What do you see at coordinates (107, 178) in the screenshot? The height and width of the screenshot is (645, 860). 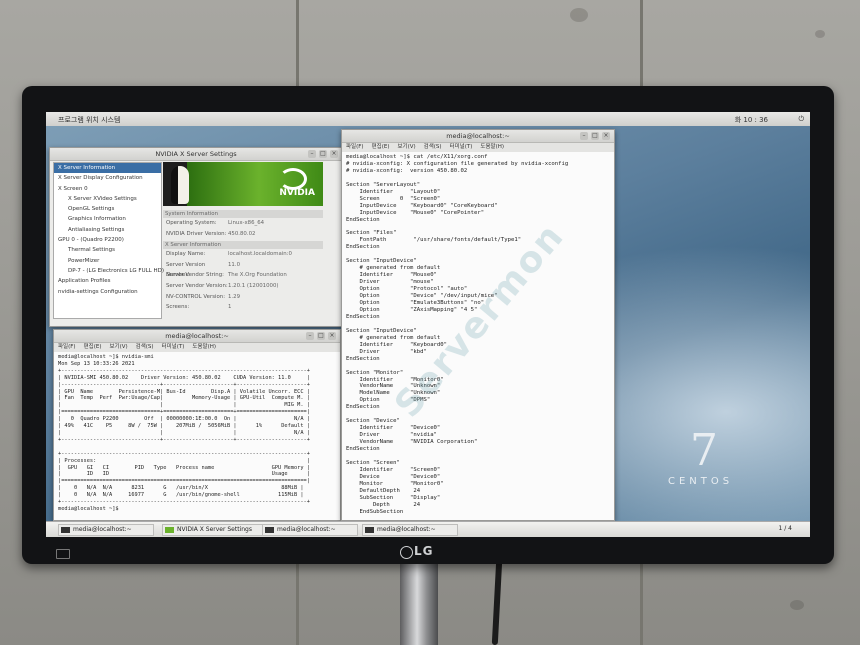 I see `tree-item: X Server Display Configuration` at bounding box center [107, 178].